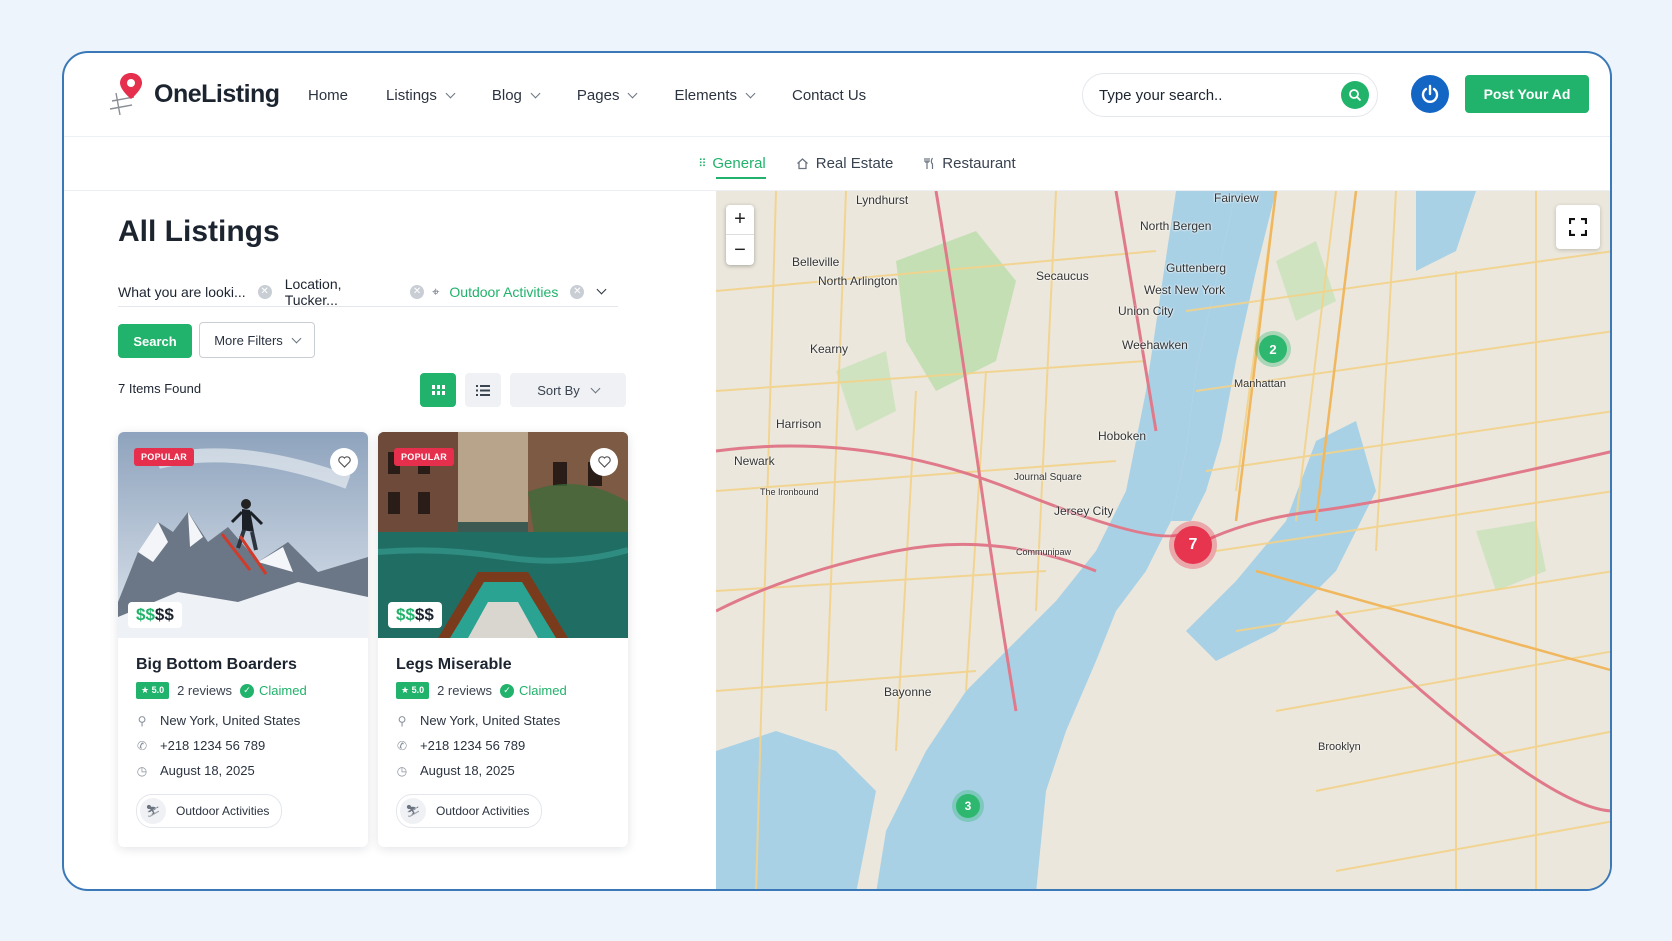 The image size is (1672, 941). I want to click on map-label: Hoboken, so click(1122, 436).